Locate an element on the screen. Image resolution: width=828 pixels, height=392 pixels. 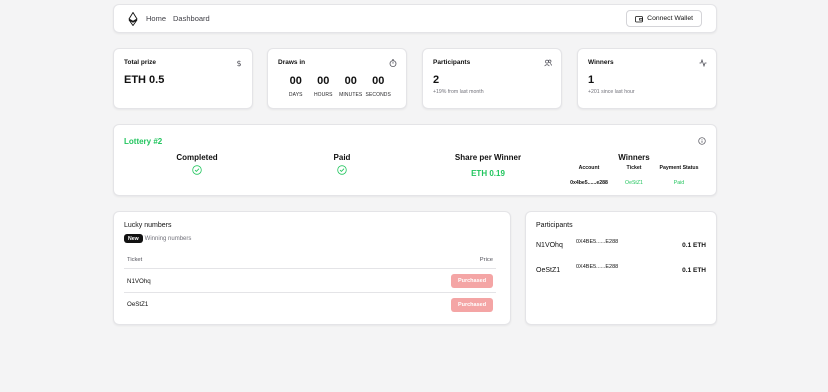
status-column: Completed is located at coordinates (197, 166).